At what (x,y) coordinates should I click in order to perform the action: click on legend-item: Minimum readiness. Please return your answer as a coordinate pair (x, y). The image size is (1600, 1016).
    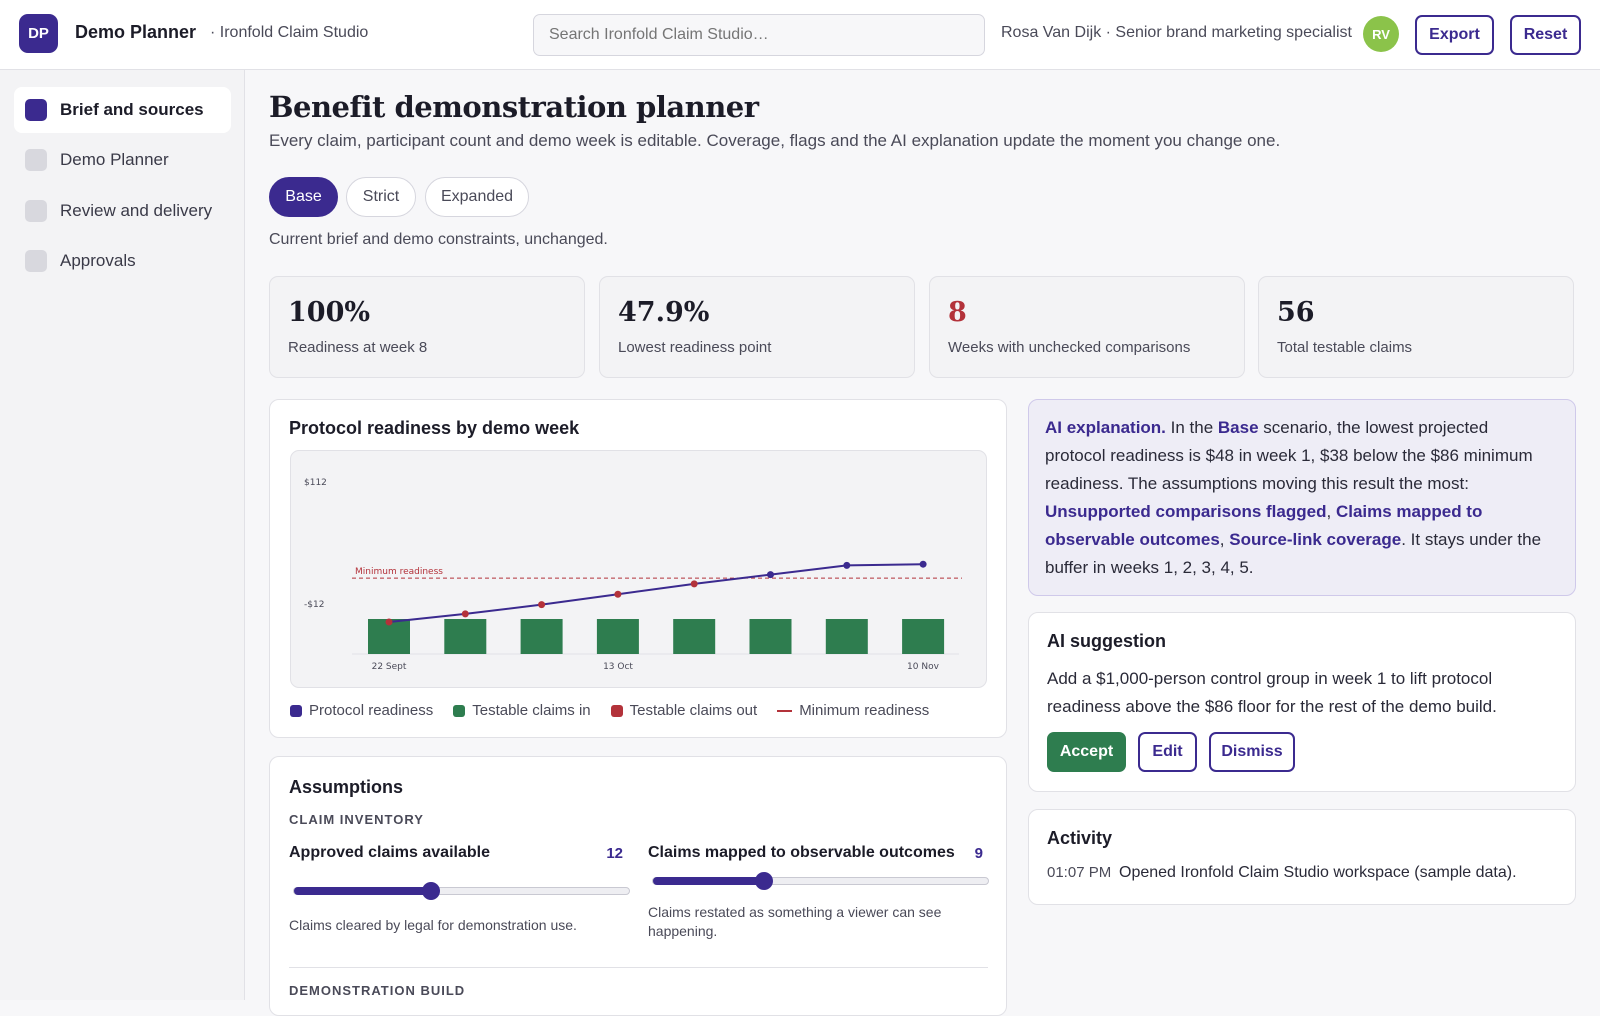
    Looking at the image, I should click on (853, 710).